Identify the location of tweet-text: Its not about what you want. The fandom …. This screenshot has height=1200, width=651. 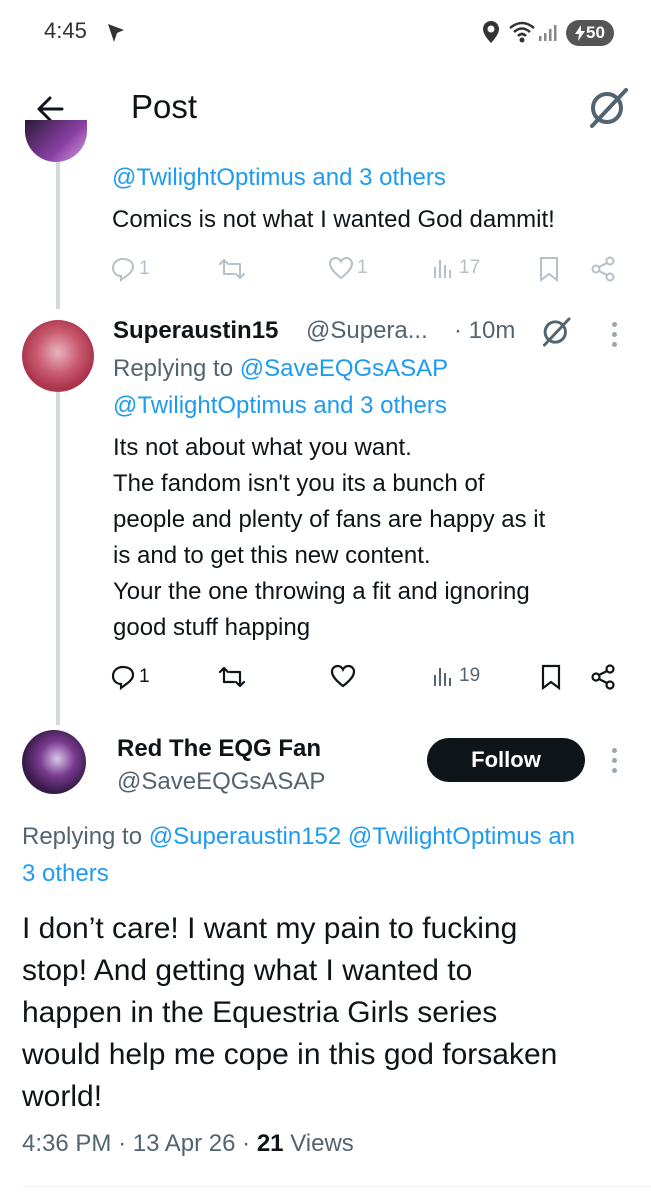
(329, 538).